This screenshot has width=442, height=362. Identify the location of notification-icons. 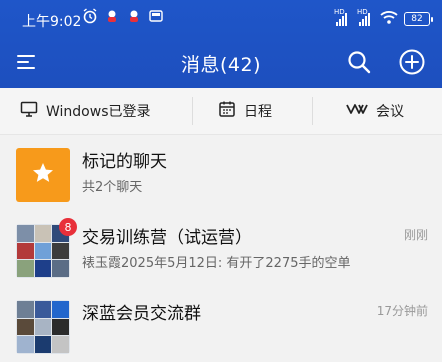
(123, 16).